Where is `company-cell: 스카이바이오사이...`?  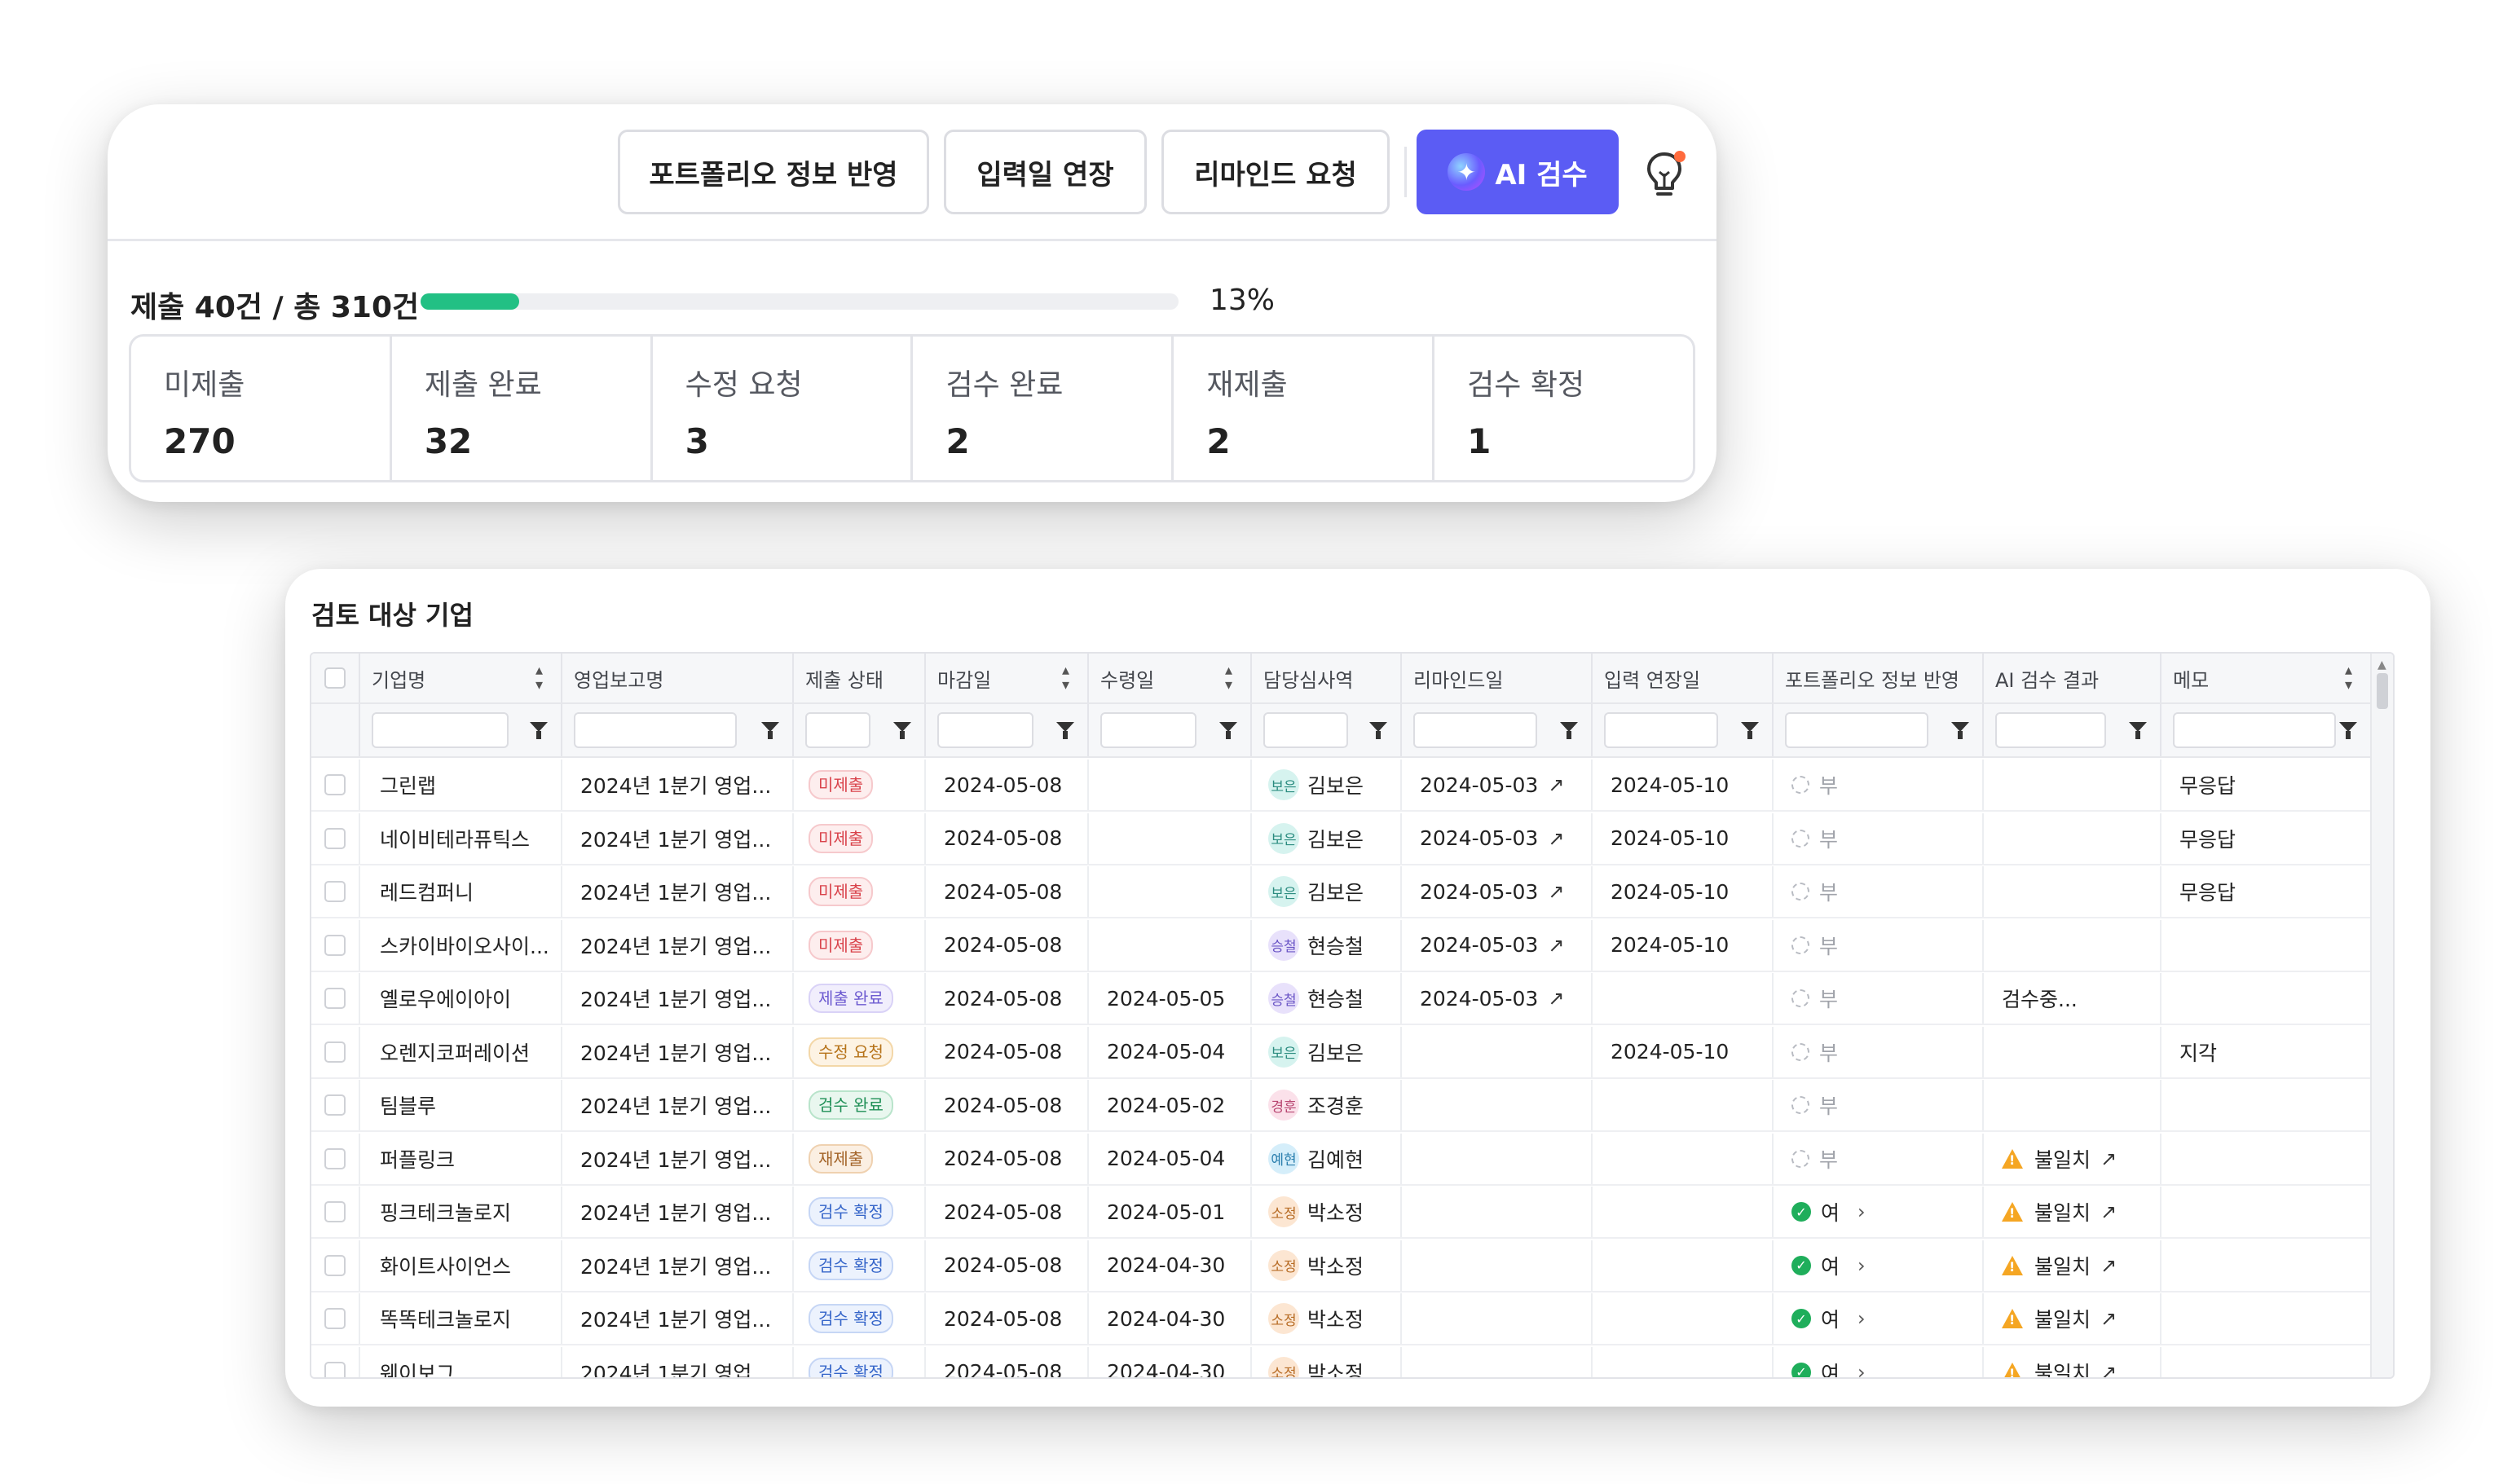
company-cell: 스카이바이오사이... is located at coordinates (461, 945).